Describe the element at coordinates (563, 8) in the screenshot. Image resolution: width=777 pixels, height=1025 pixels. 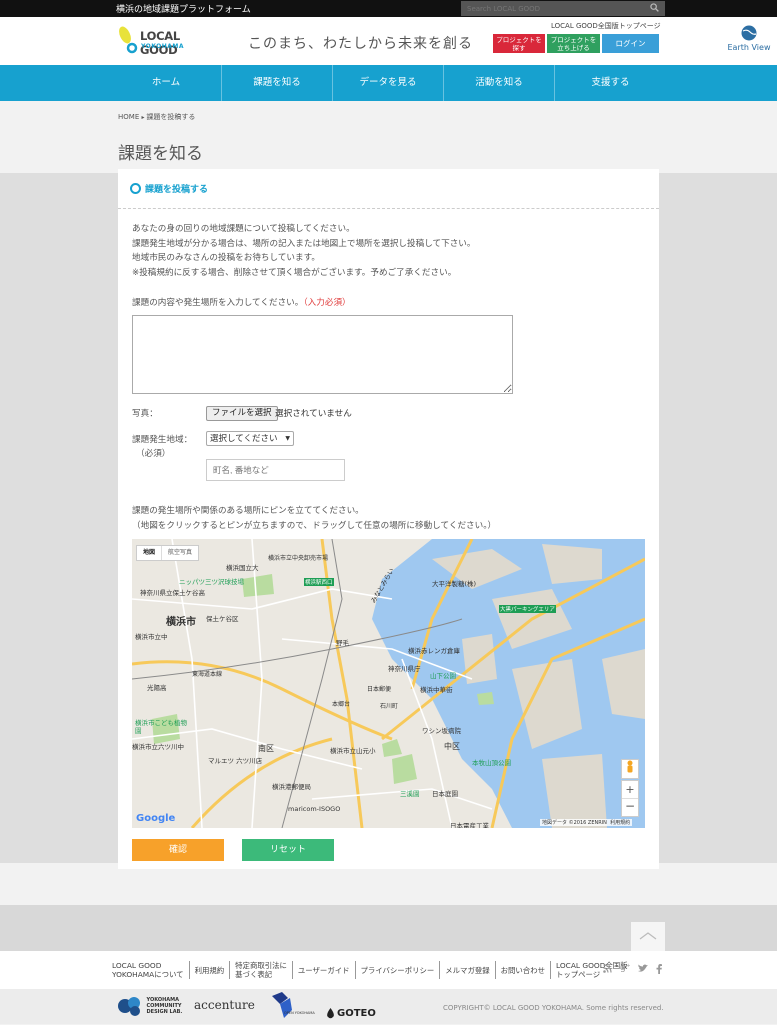
I see `search-input` at that location.